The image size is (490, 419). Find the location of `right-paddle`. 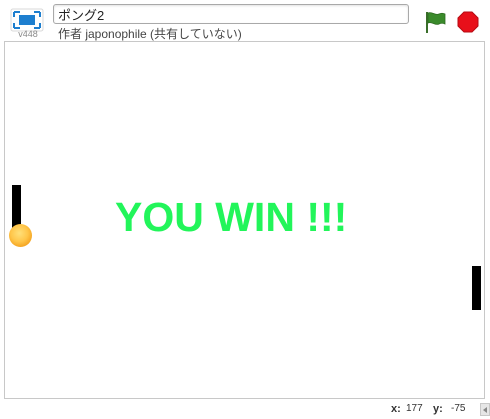

right-paddle is located at coordinates (476, 288).